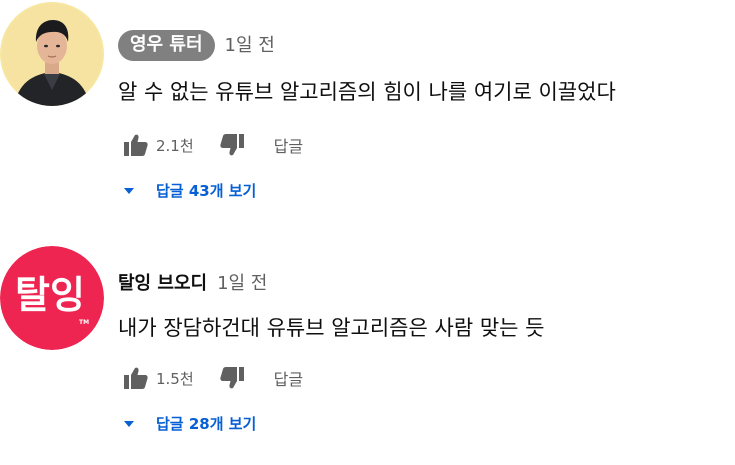 This screenshot has height=465, width=735. I want to click on avatar: 탈잉 TM, so click(52, 298).